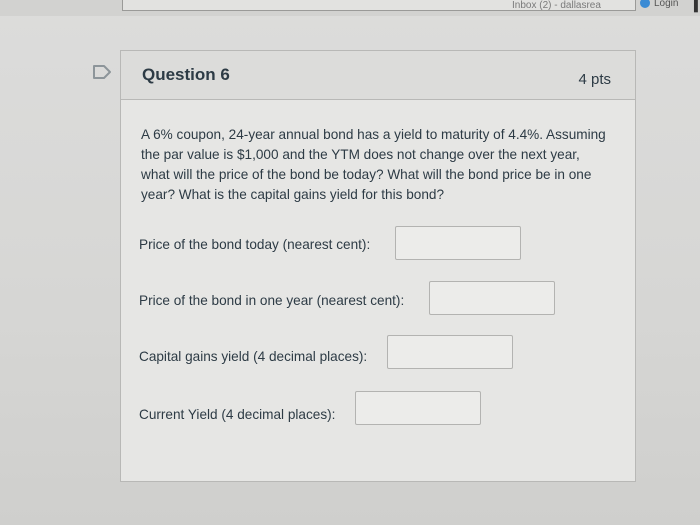 The image size is (700, 525). What do you see at coordinates (102, 72) in the screenshot?
I see `unanswered-flag-icon` at bounding box center [102, 72].